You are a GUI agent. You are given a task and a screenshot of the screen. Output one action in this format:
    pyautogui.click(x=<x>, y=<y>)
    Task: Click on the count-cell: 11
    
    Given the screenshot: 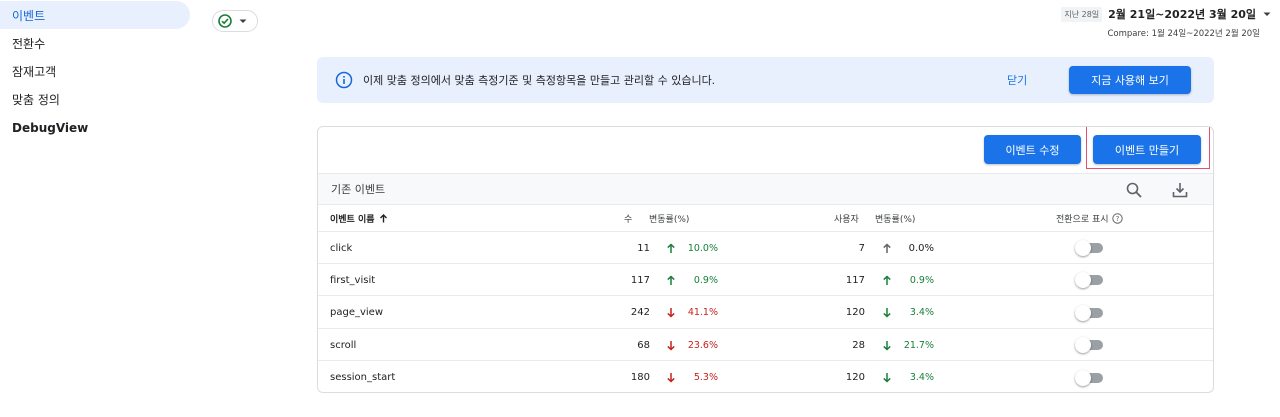 What is the action you would take?
    pyautogui.click(x=643, y=248)
    